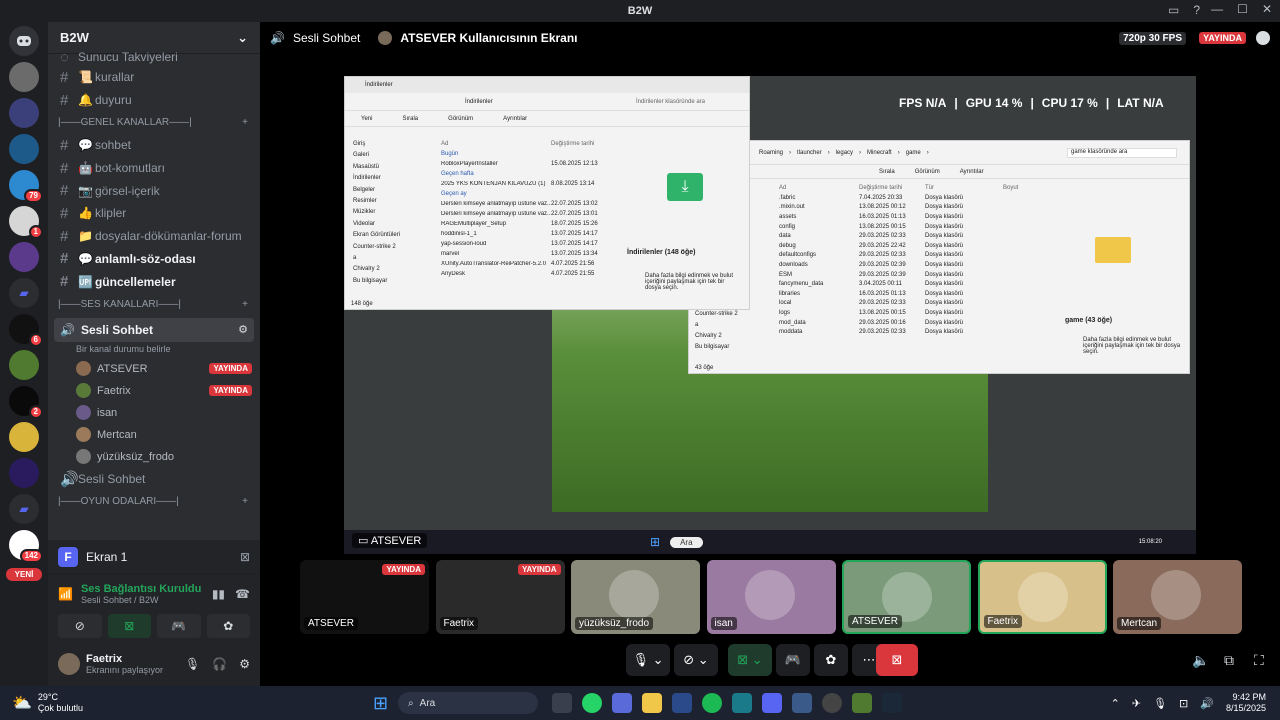 The image size is (1280, 720). I want to click on participant-tile: Faetrix, so click(1042, 597).